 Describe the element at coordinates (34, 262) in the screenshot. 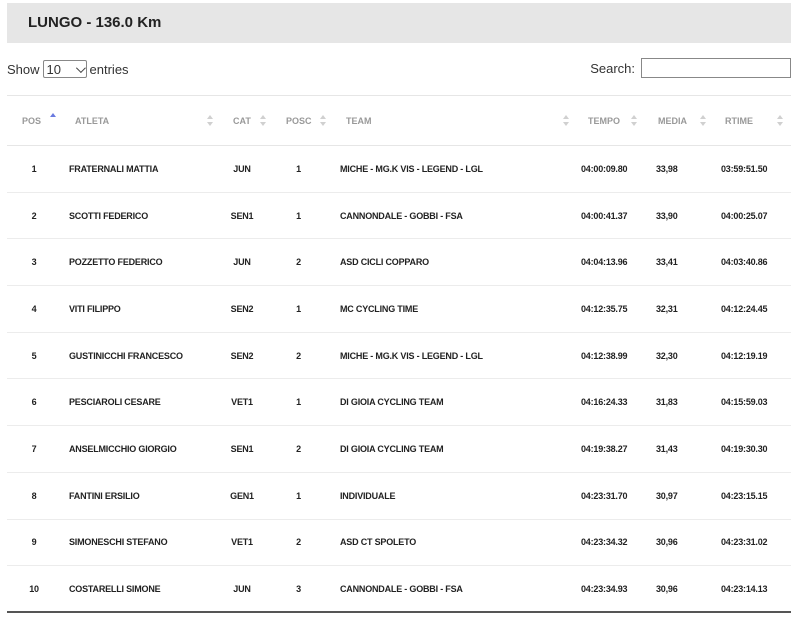

I see `cell-pos: 3` at that location.